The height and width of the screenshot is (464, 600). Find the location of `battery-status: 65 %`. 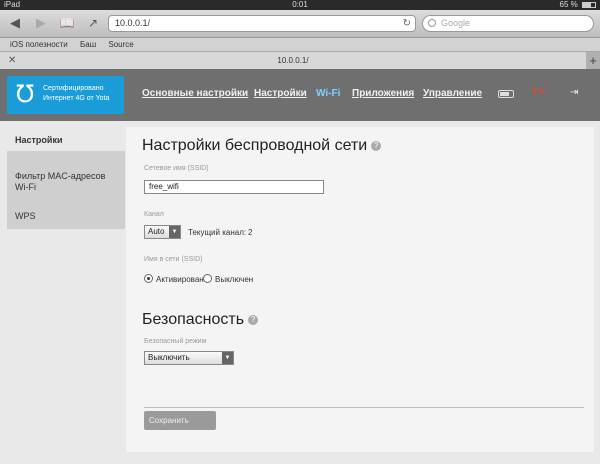

battery-status: 65 % is located at coordinates (578, 5).